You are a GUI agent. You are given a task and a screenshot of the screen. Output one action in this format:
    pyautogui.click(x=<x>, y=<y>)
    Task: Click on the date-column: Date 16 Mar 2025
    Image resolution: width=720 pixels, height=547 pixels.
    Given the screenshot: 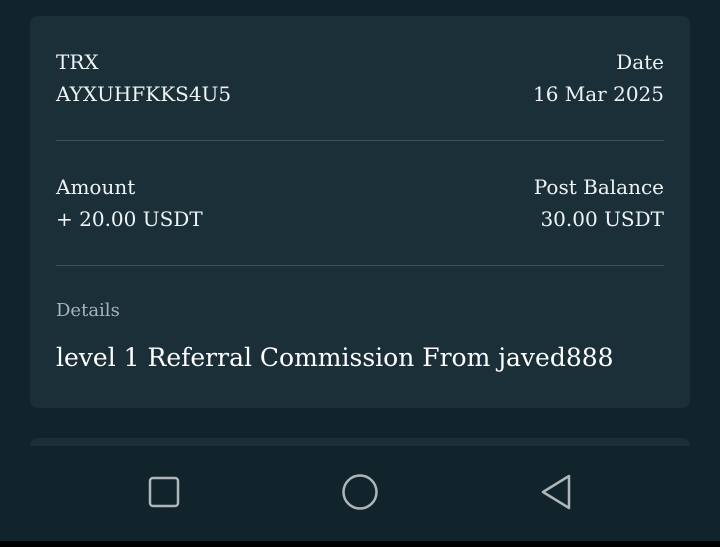 What is the action you would take?
    pyautogui.click(x=598, y=78)
    